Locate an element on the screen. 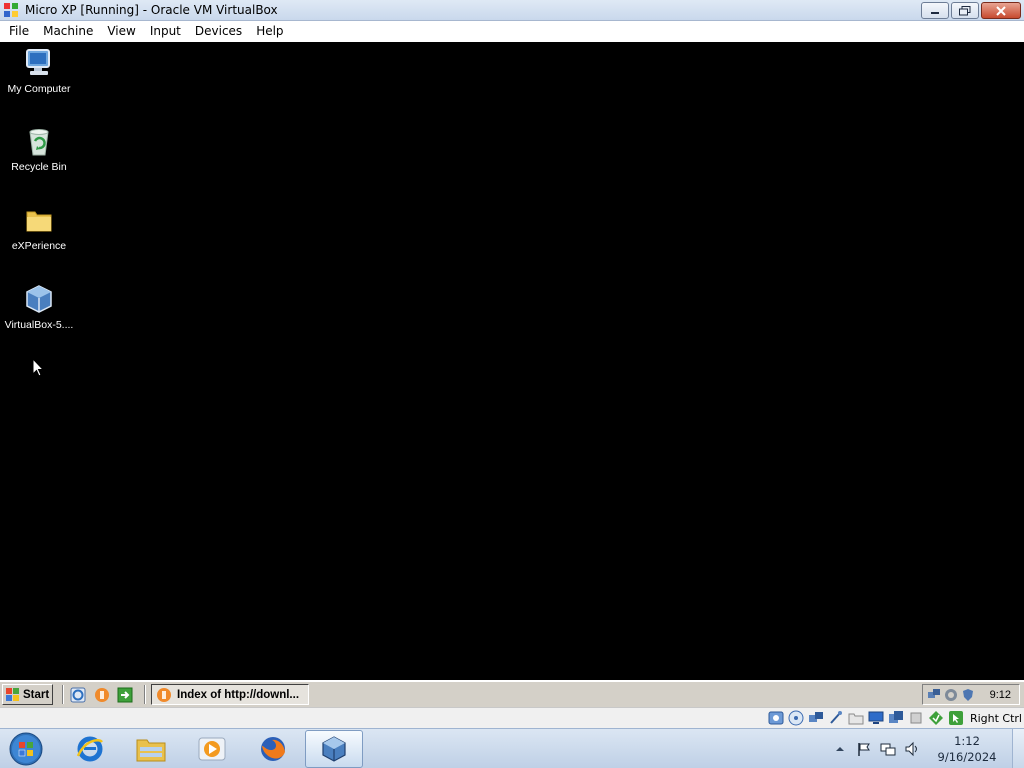  host-key-label: Right Ctrl is located at coordinates (996, 718).